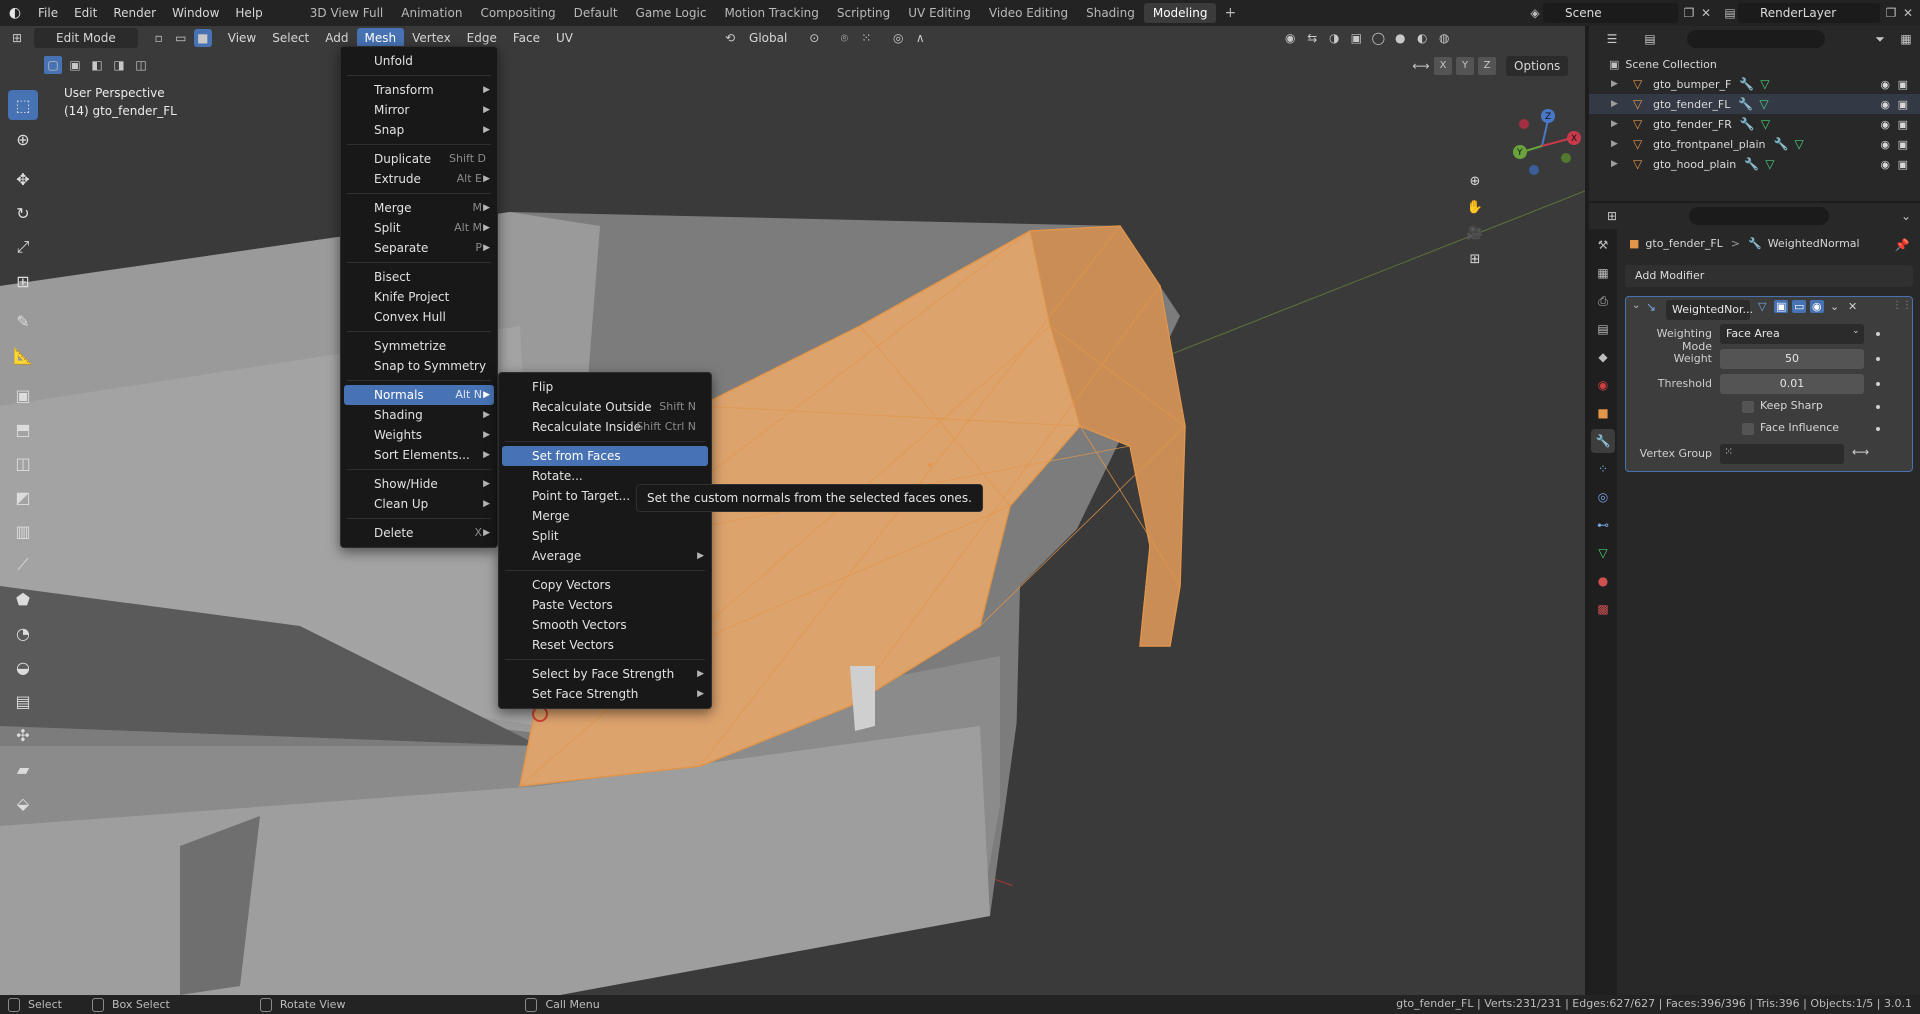  Describe the element at coordinates (1756, 39) in the screenshot. I see `outliner-search-input` at that location.